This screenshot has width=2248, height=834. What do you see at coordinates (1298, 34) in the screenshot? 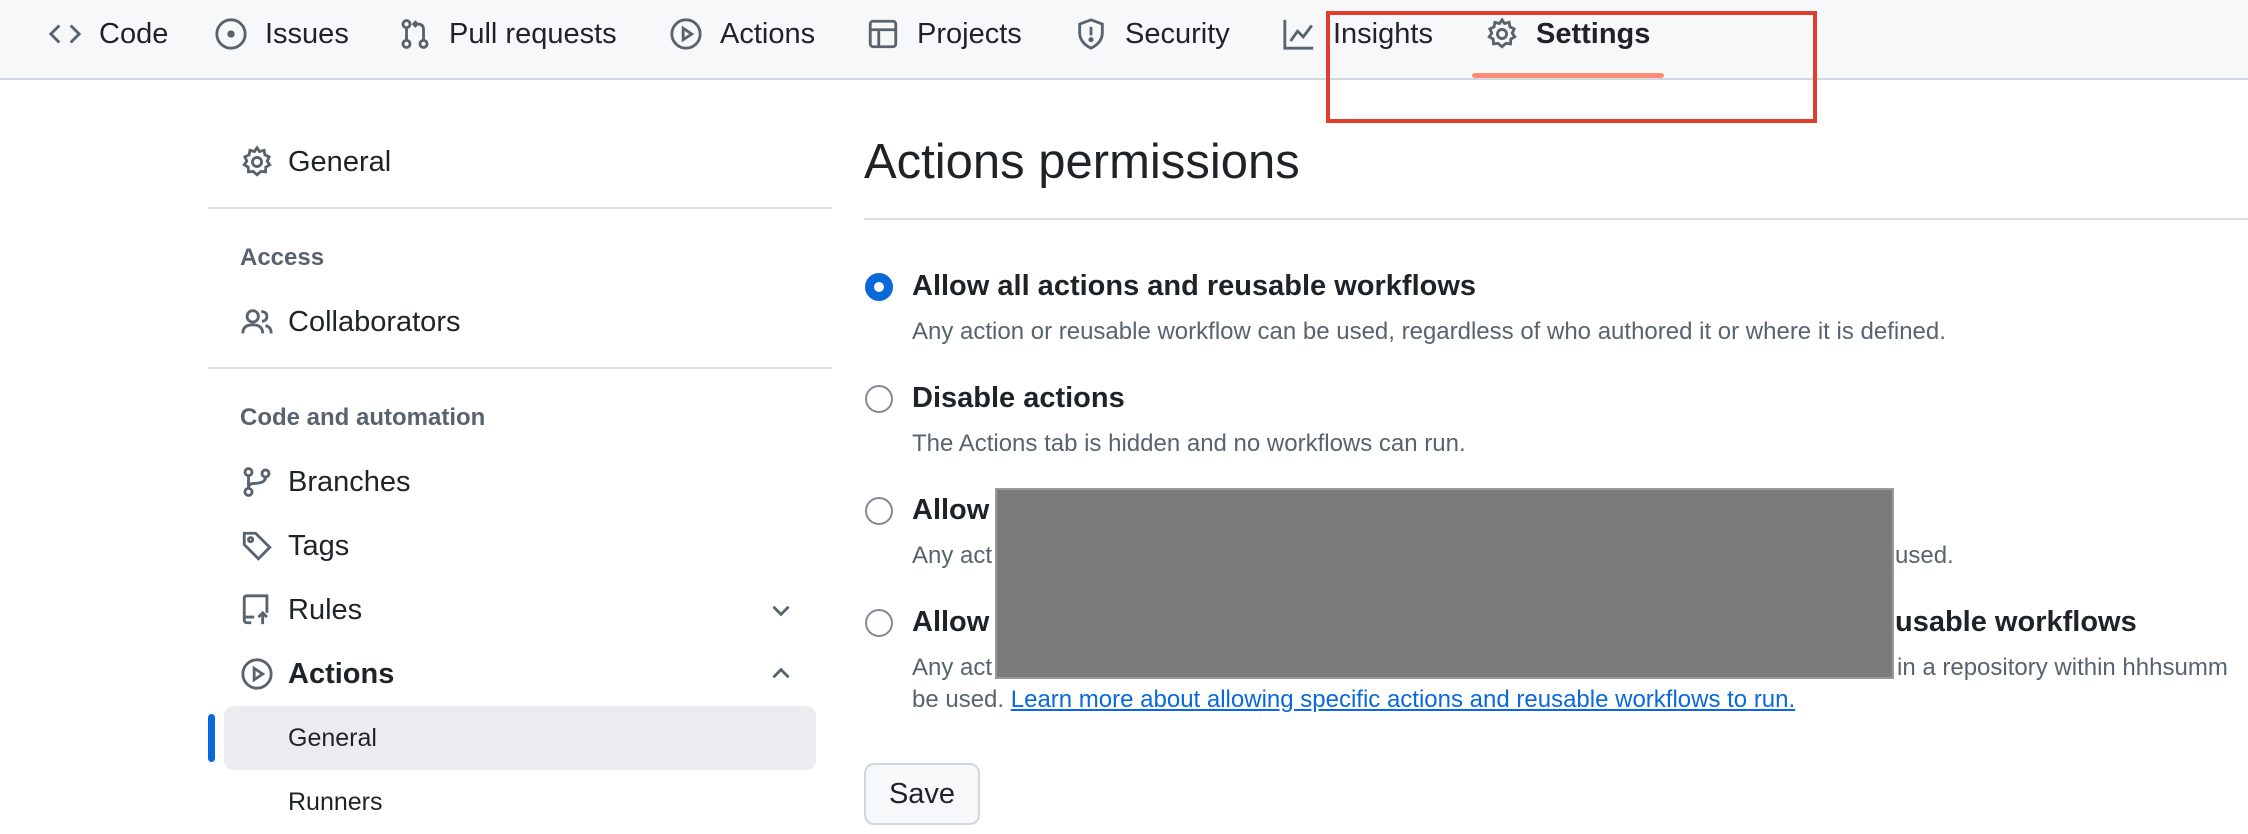
I see `graph-icon` at bounding box center [1298, 34].